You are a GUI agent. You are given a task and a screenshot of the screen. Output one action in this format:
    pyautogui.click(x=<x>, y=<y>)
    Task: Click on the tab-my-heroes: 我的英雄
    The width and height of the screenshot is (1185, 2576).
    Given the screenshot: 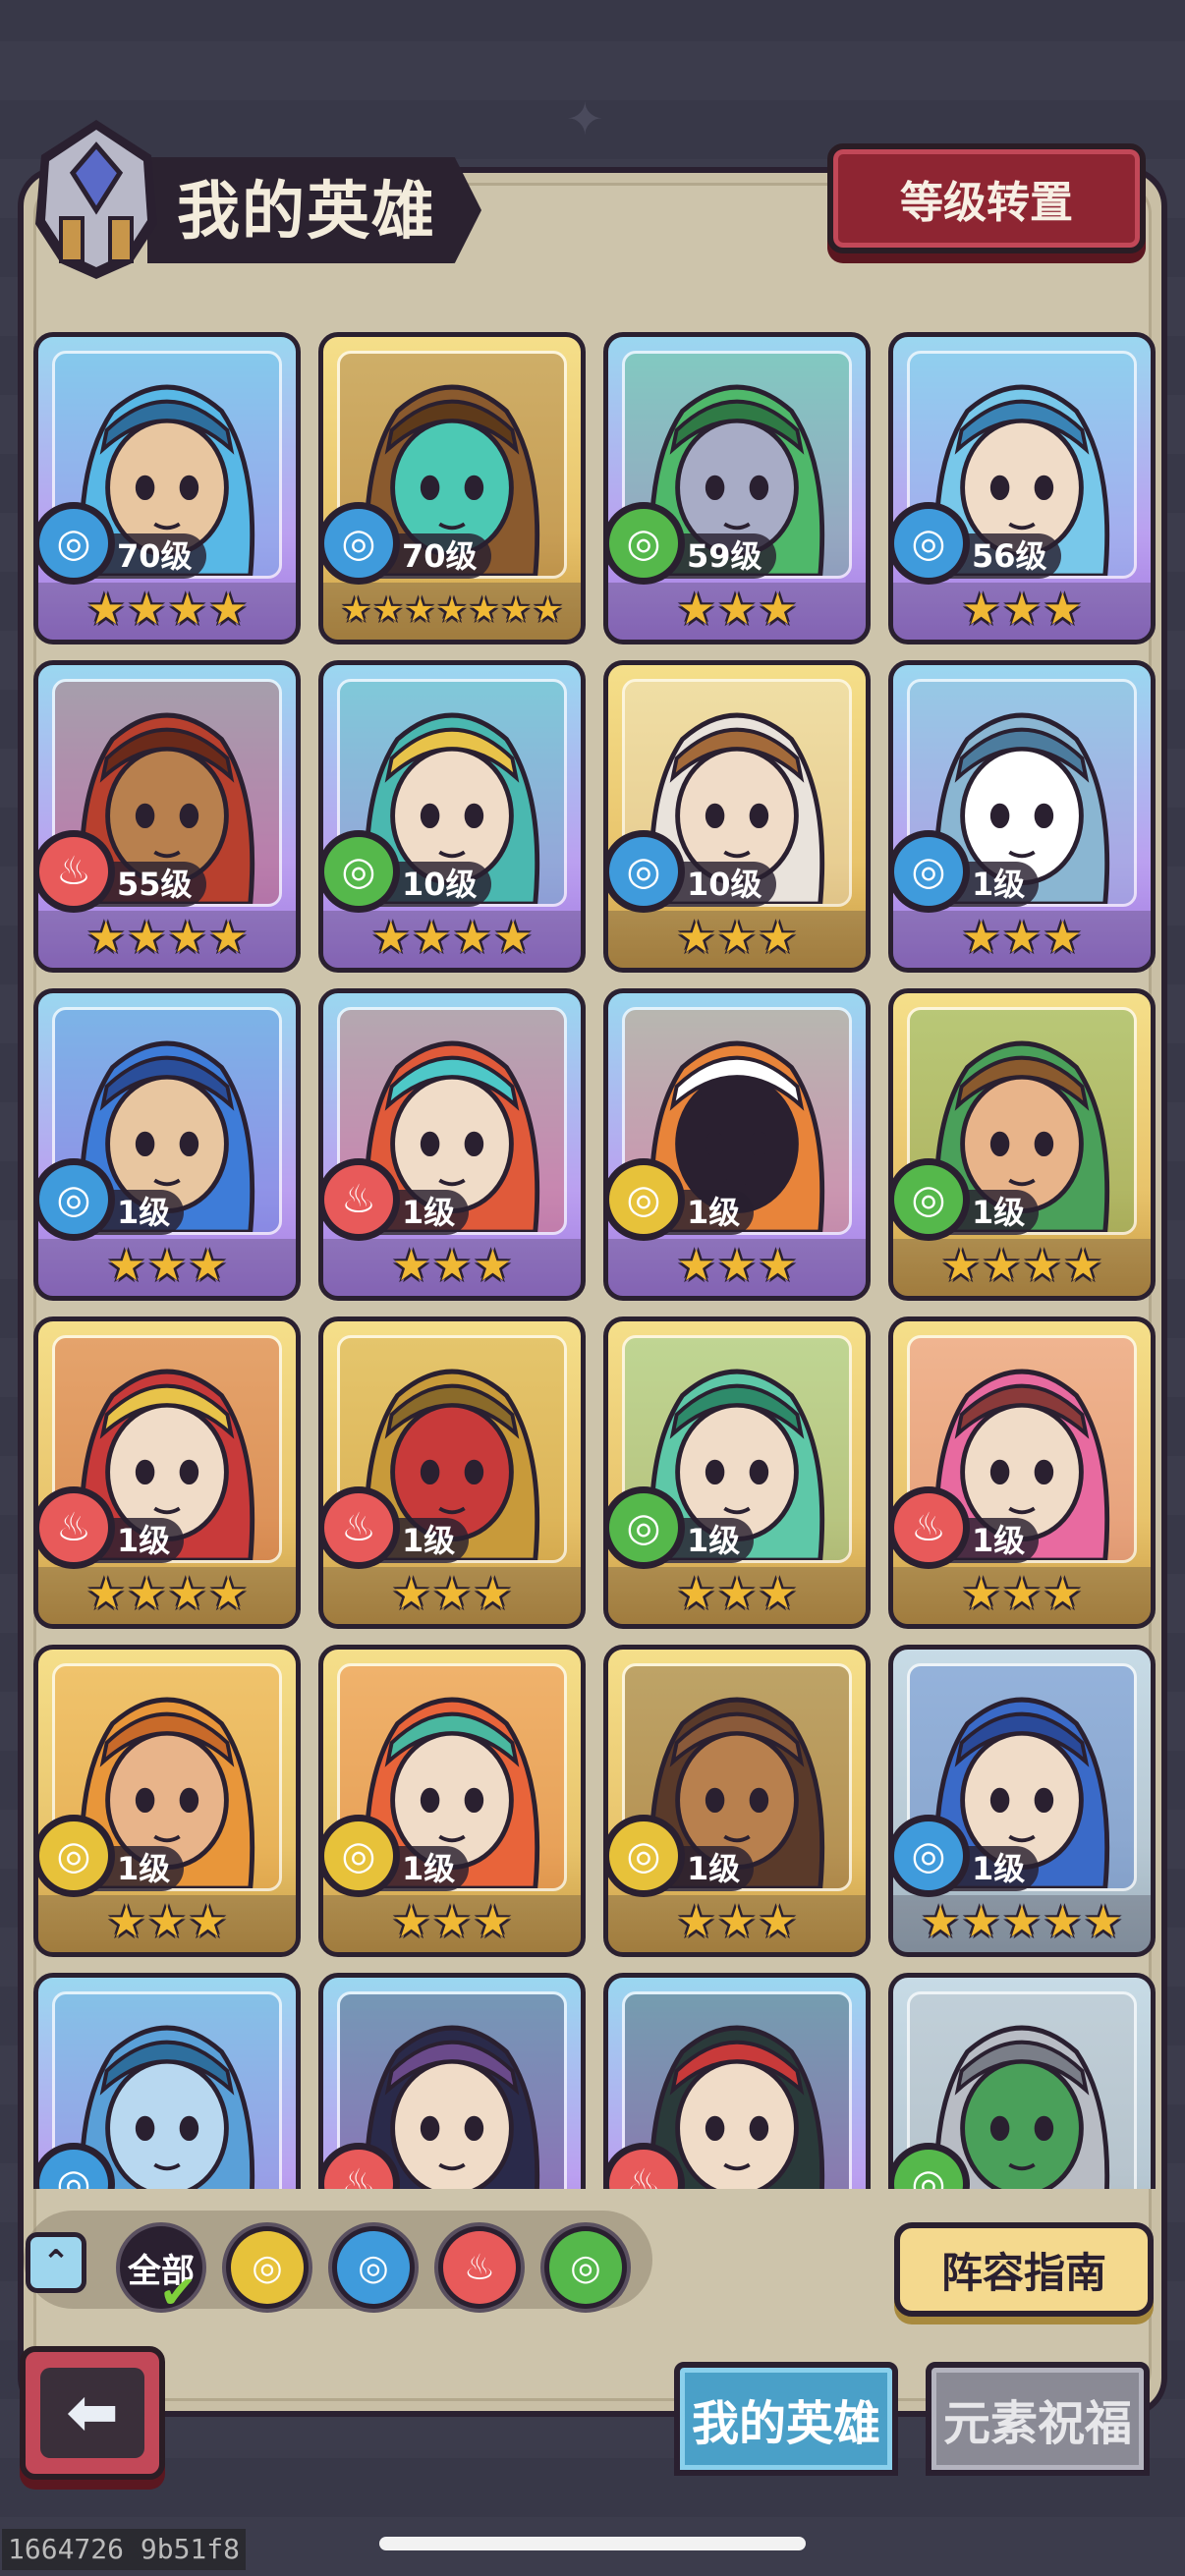 What is the action you would take?
    pyautogui.click(x=786, y=2419)
    